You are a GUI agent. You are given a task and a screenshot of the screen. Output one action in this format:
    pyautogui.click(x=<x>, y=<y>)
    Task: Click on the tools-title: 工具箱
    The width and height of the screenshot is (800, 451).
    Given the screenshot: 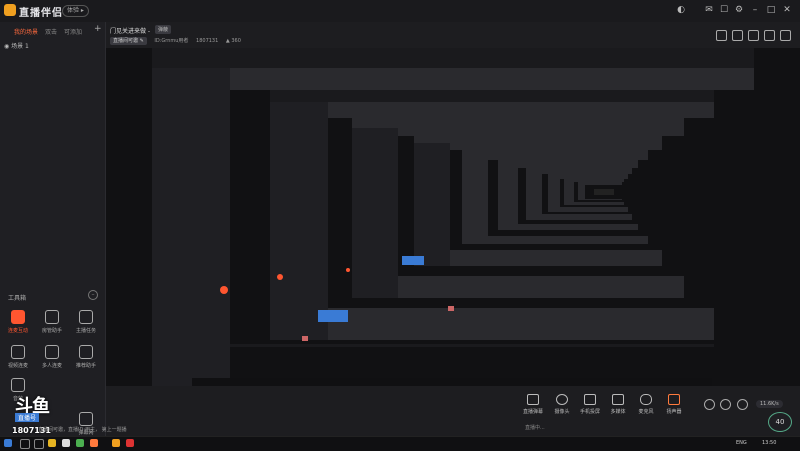 What is the action you would take?
    pyautogui.click(x=17, y=298)
    